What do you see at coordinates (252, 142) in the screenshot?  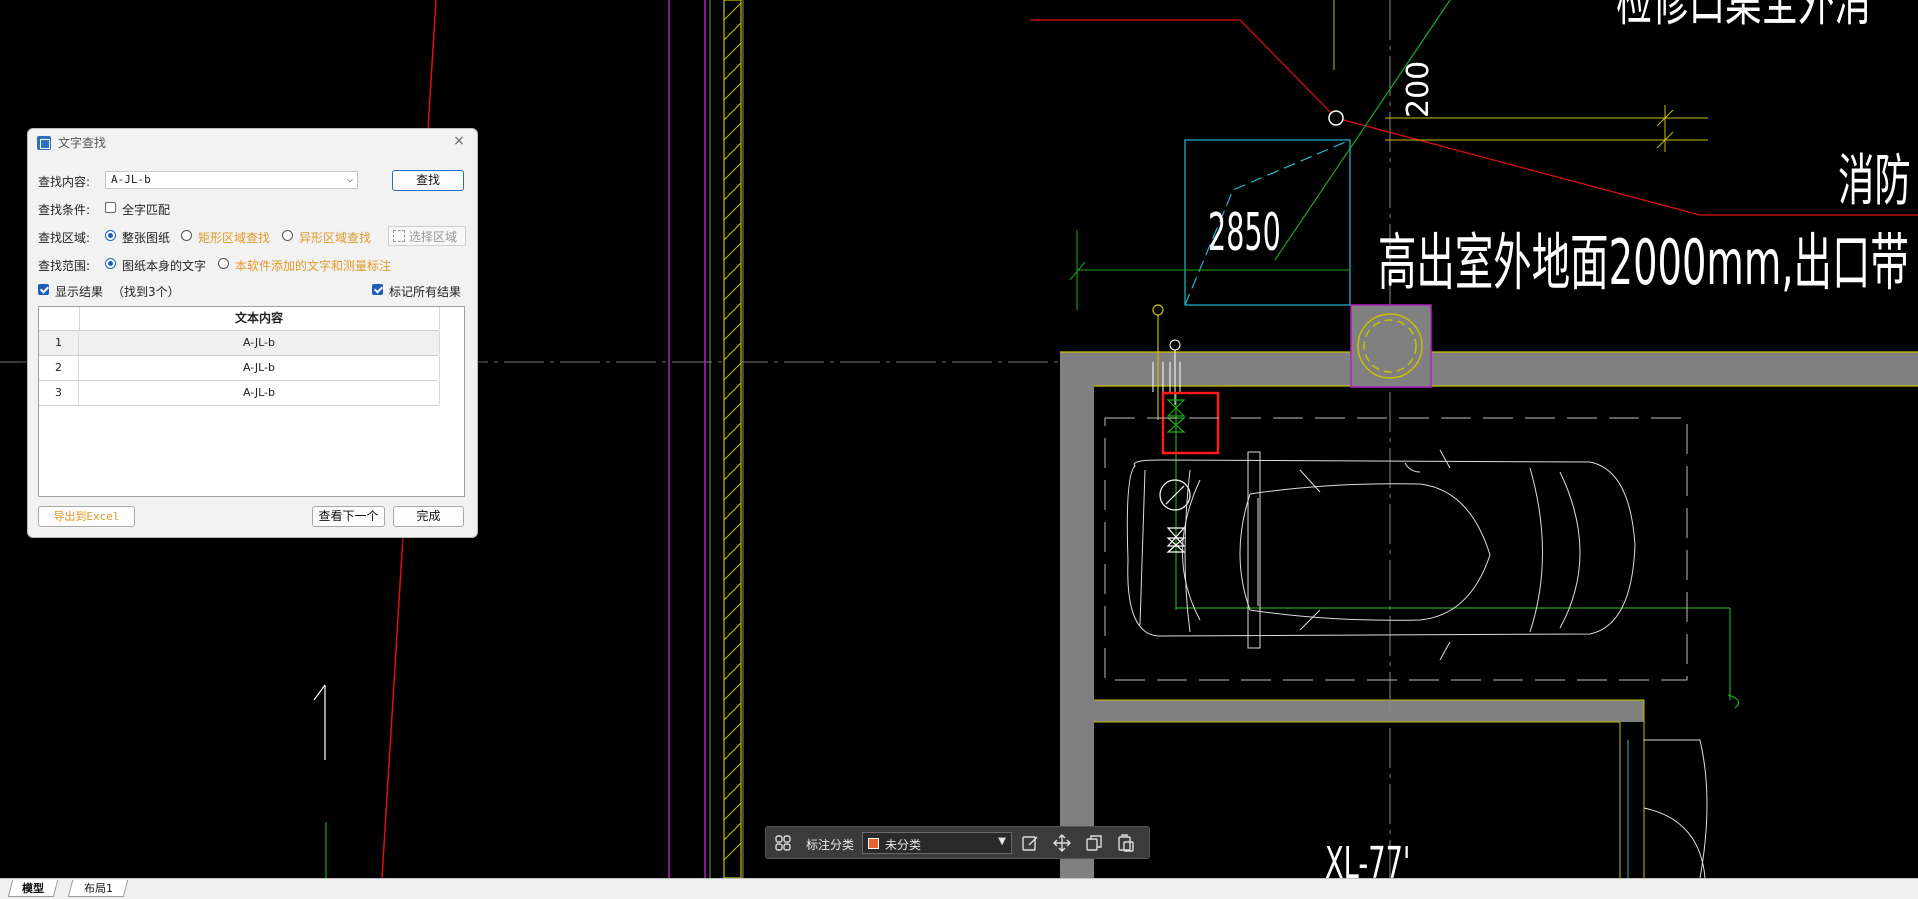 I see `dialog-titlebar: 文字查找 ×` at bounding box center [252, 142].